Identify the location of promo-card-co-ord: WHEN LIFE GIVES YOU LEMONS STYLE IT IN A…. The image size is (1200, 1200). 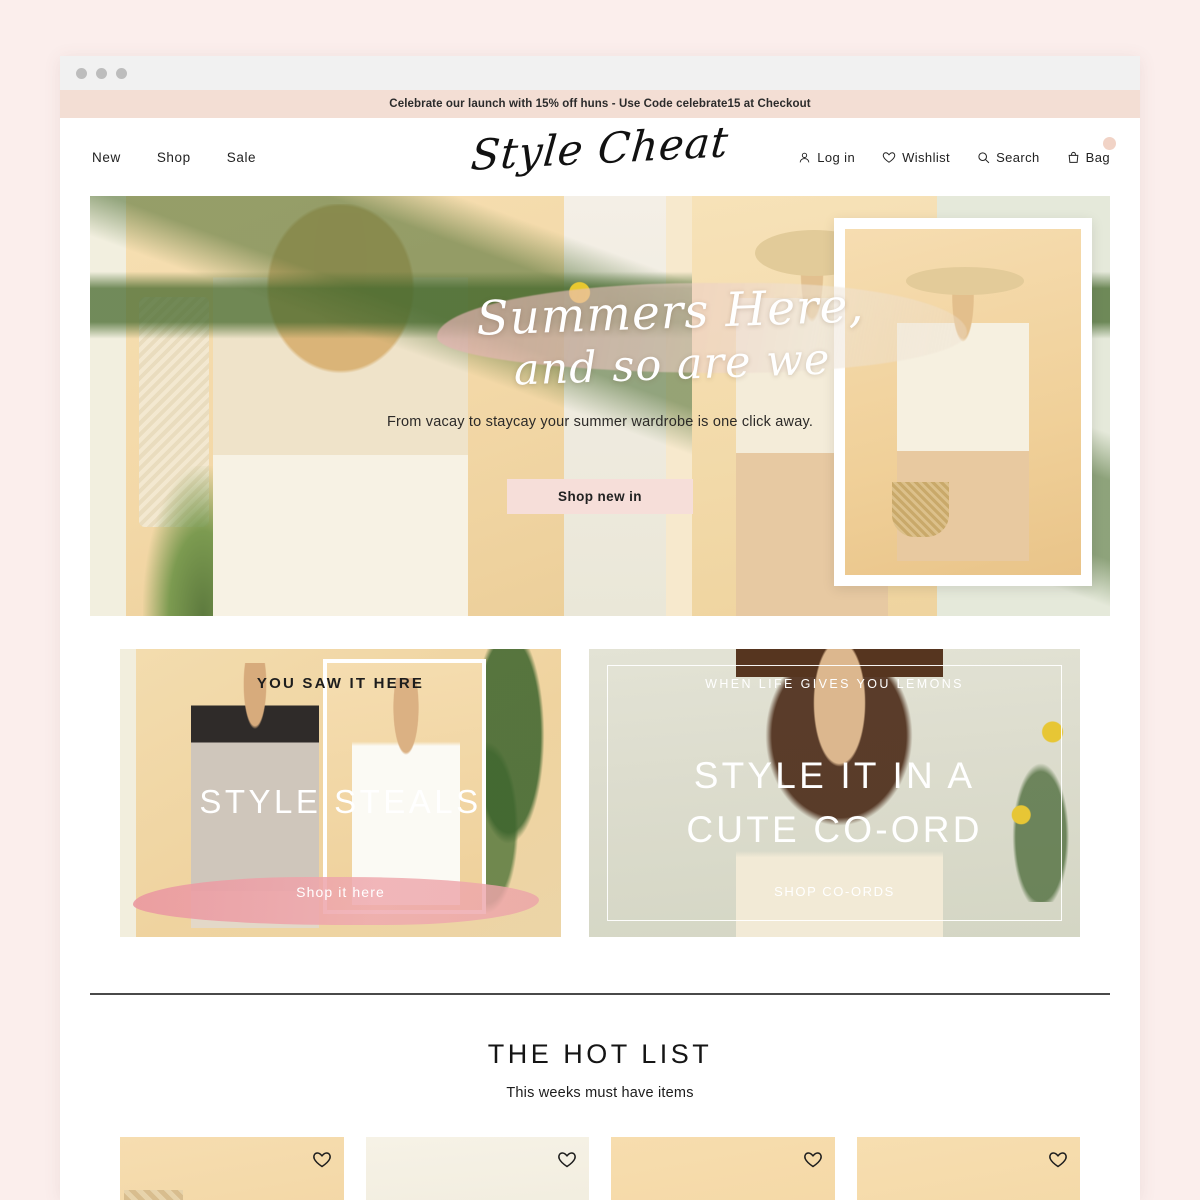
(834, 793).